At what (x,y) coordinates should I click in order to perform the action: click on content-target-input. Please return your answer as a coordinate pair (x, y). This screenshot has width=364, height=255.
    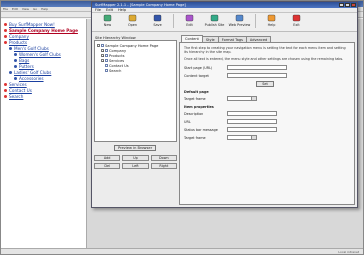
    Looking at the image, I should click on (257, 76).